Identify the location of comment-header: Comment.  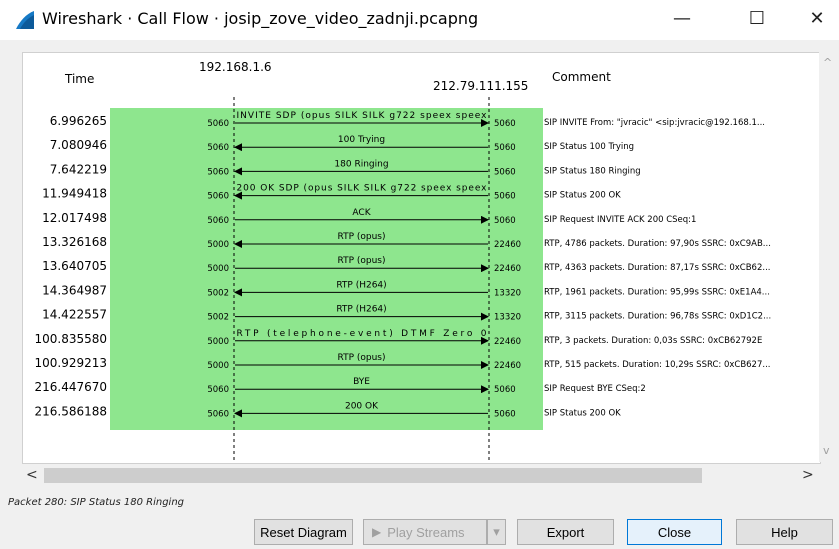
(581, 77).